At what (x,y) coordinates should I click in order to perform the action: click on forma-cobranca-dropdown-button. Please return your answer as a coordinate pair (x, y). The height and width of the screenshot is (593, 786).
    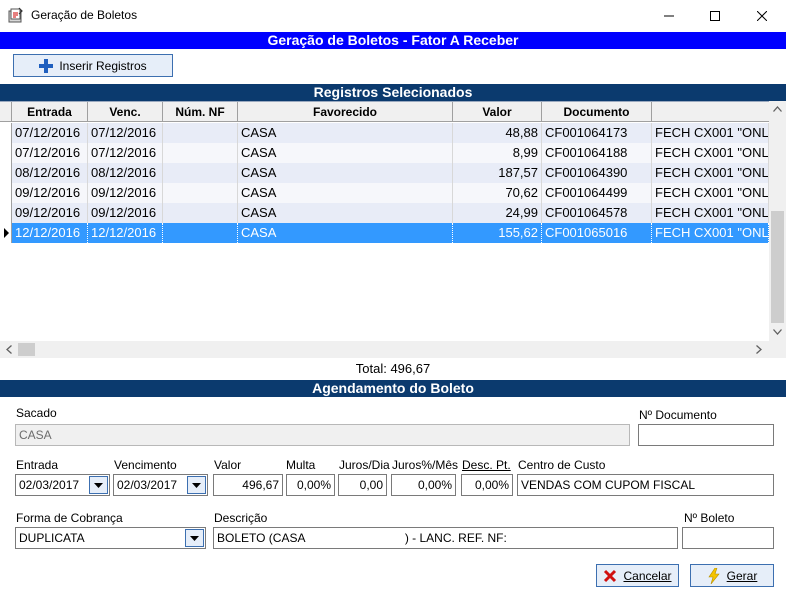
    Looking at the image, I should click on (194, 538).